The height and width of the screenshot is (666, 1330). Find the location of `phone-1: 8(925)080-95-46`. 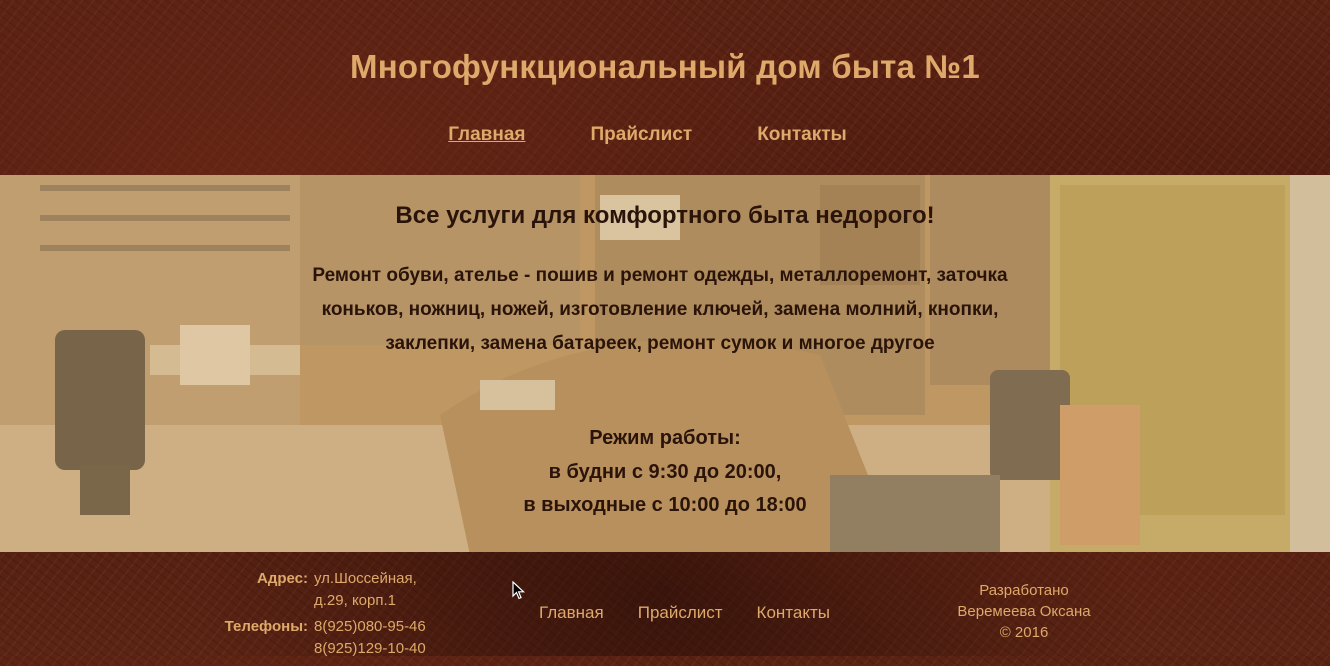

phone-1: 8(925)080-95-46 is located at coordinates (370, 626).